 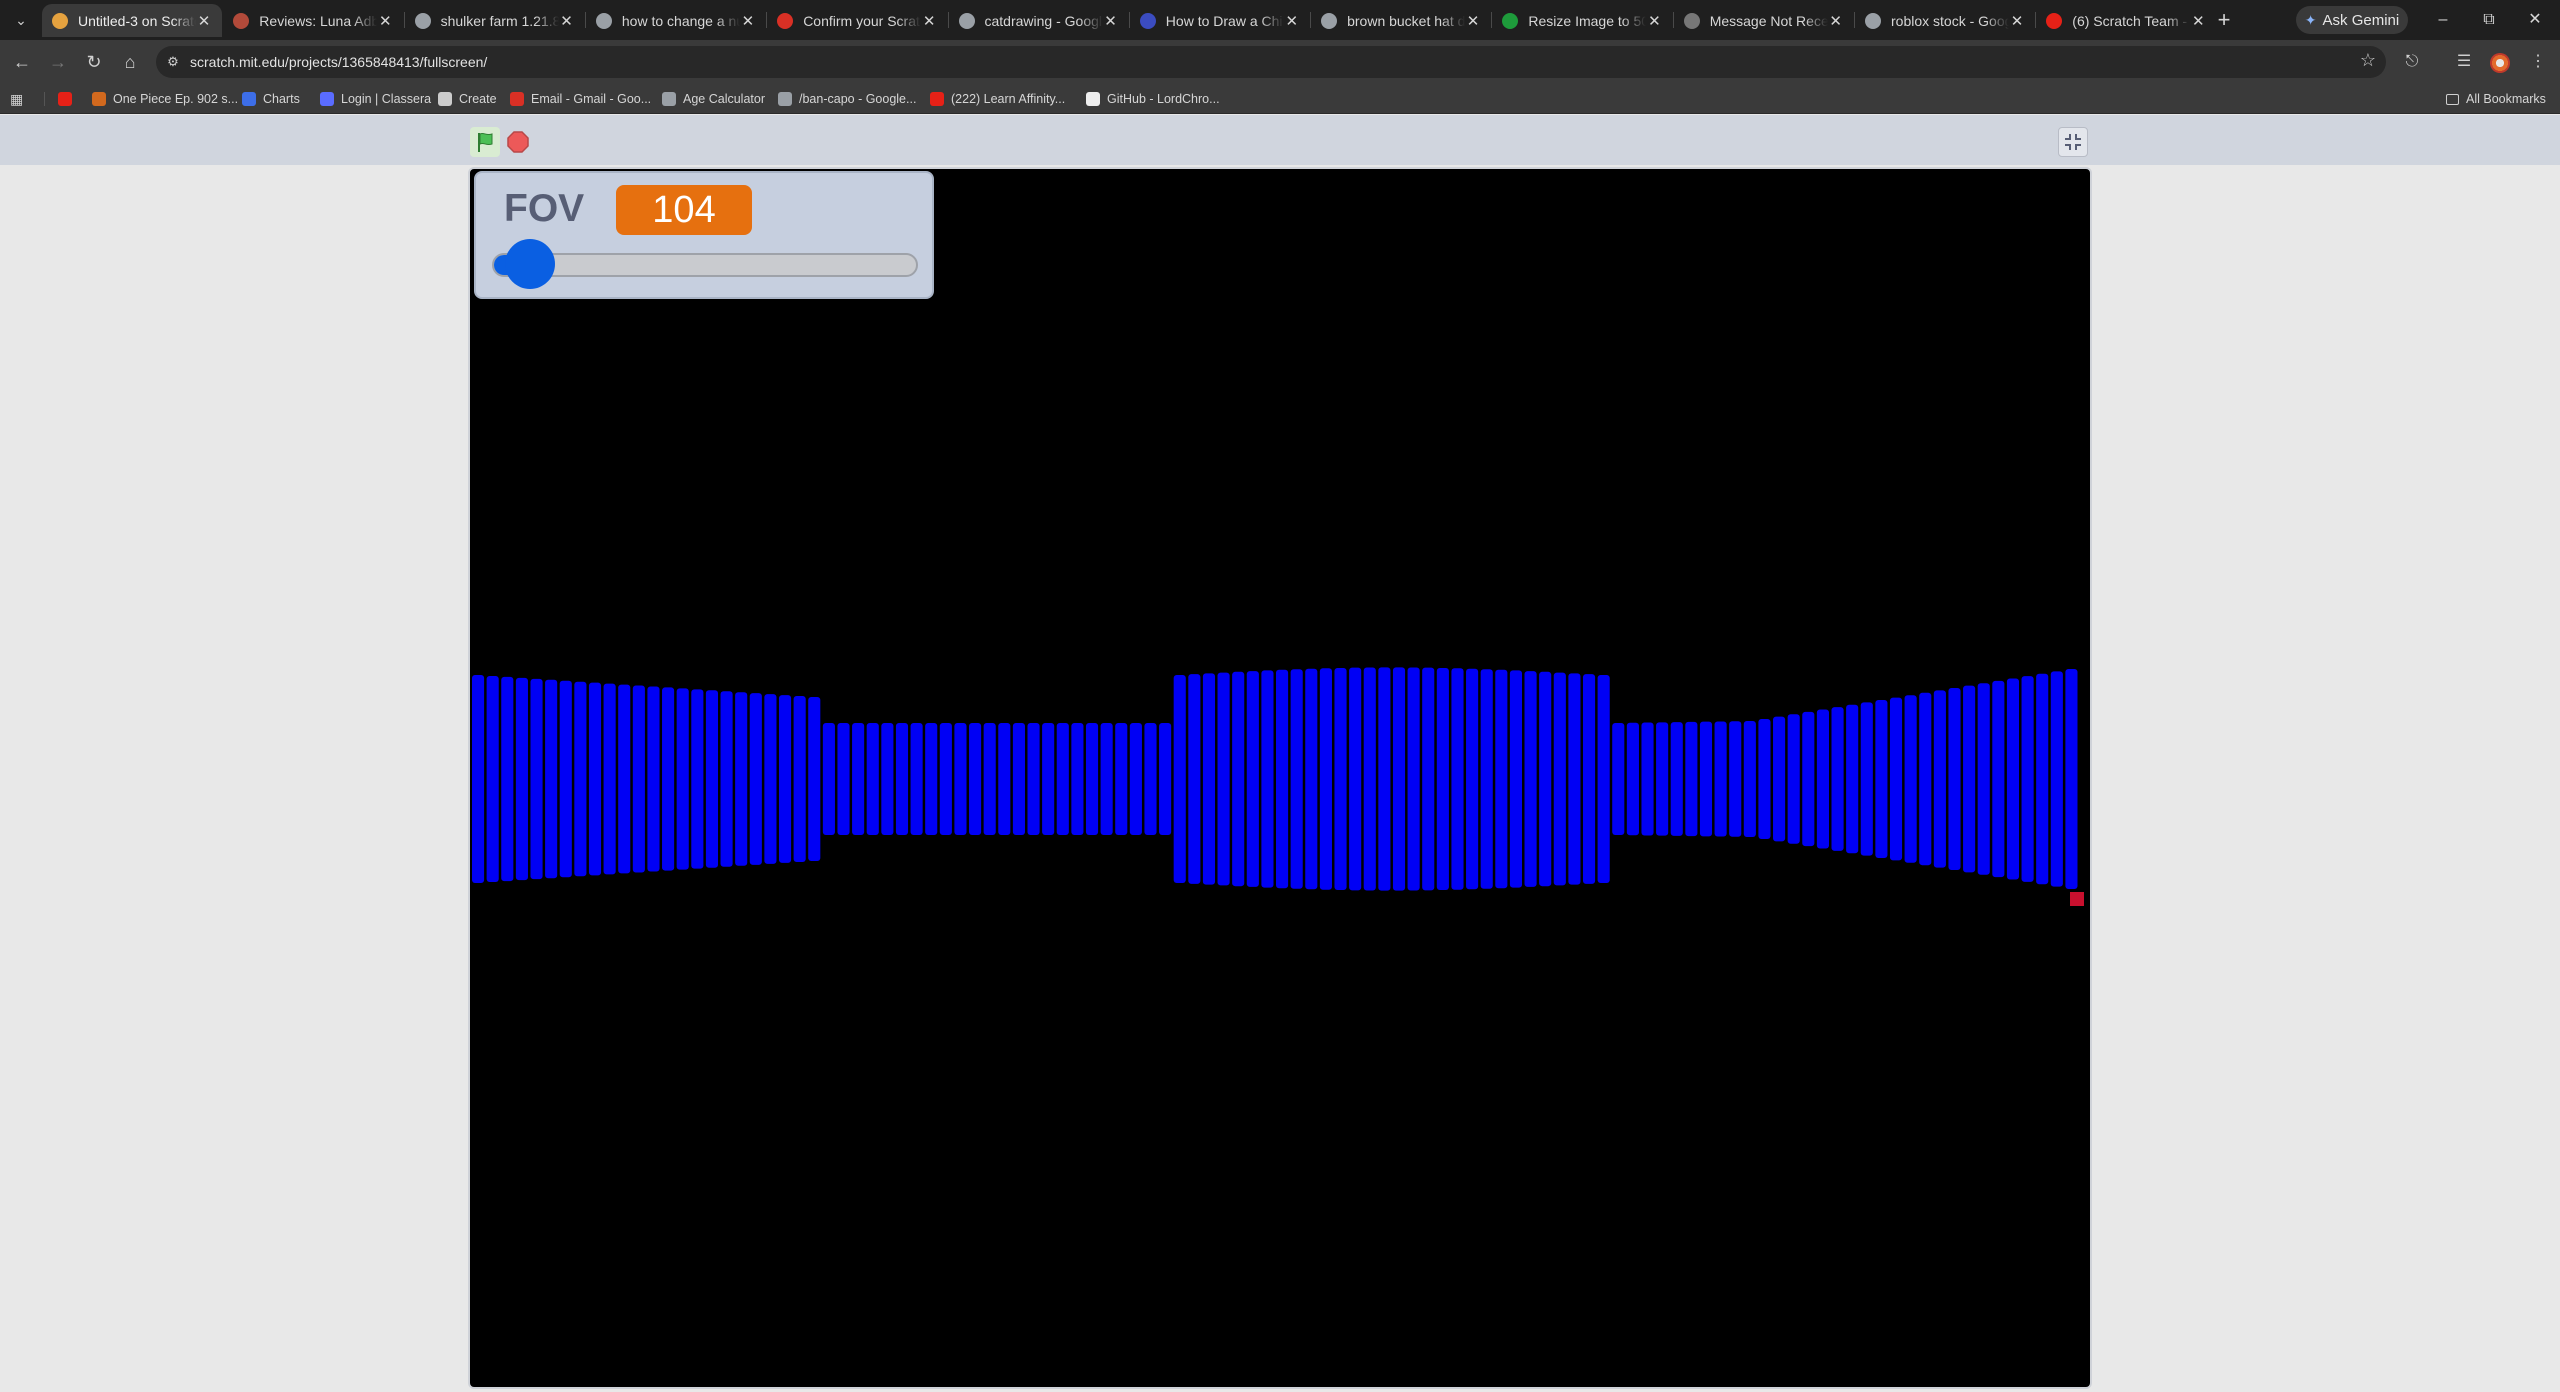 What do you see at coordinates (22, 62) in the screenshot?
I see `back-icon: ←` at bounding box center [22, 62].